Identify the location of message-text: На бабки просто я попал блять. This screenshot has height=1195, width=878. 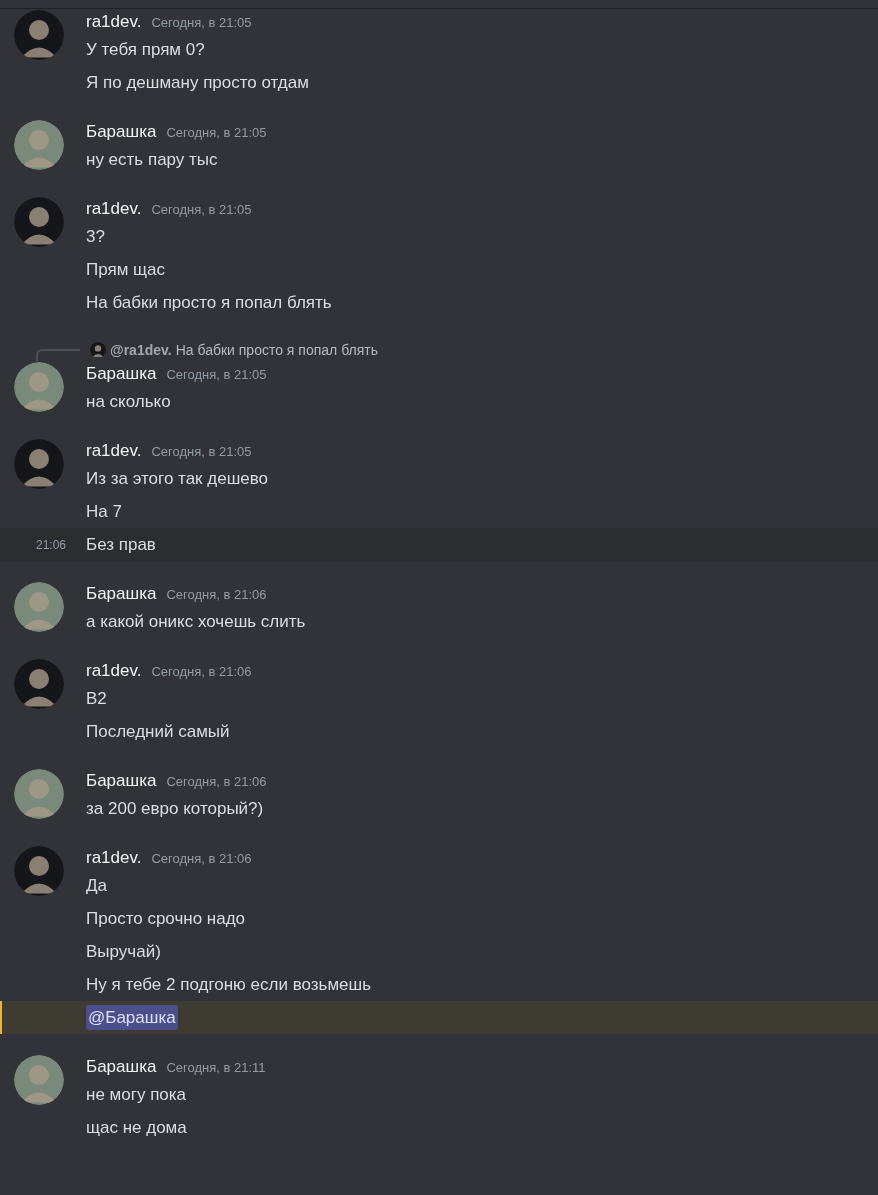
(209, 302).